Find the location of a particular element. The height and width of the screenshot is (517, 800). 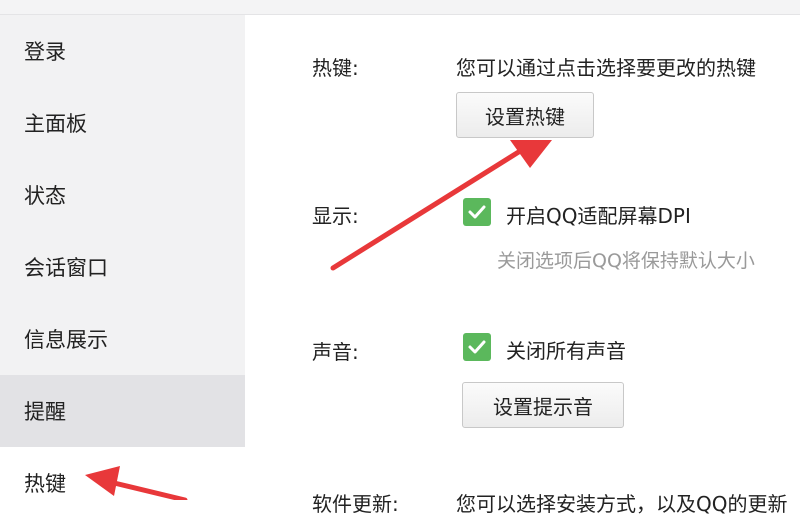

set-notification-sound-button: 设置提示音 is located at coordinates (543, 405).